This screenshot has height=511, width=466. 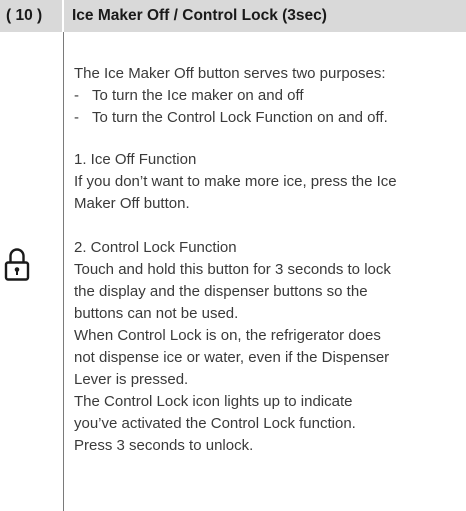 I want to click on section-heading: 1. Ice Off Function, so click(x=135, y=159).